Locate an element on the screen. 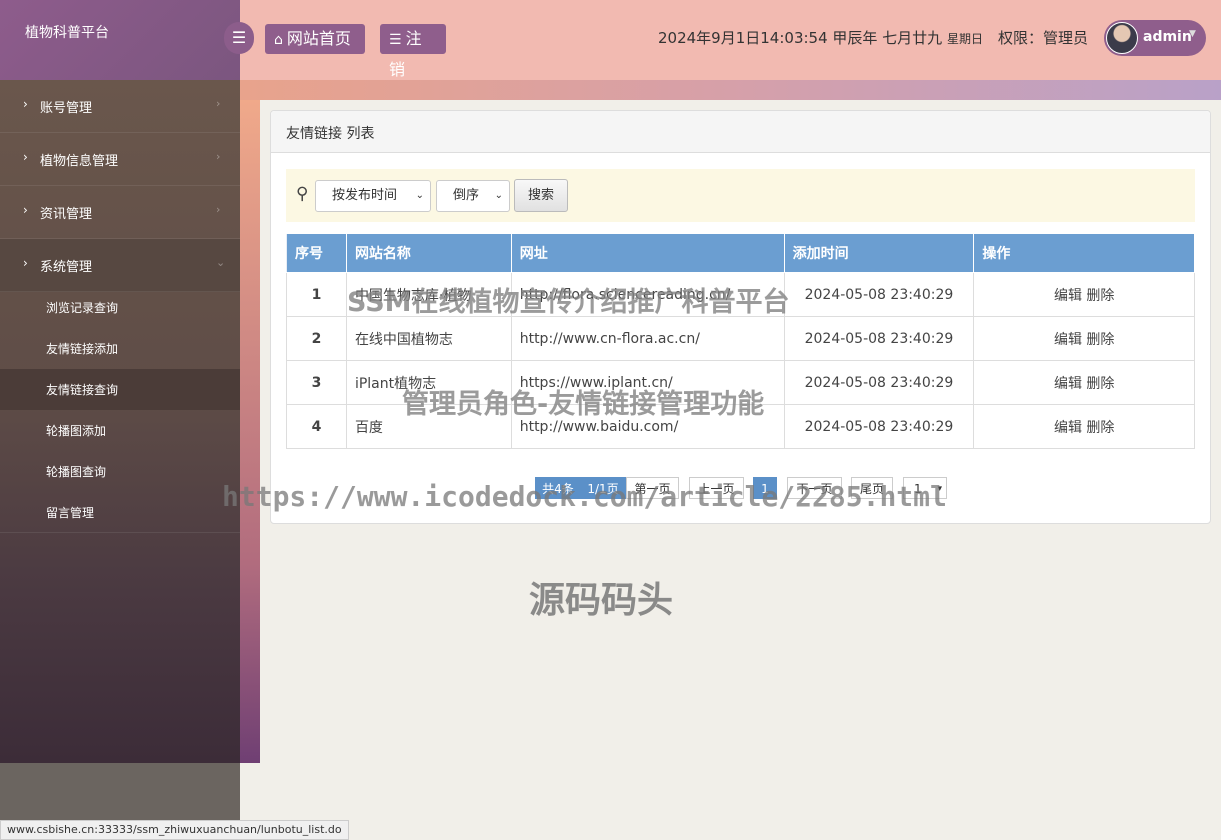 This screenshot has width=1221, height=840. username: admin is located at coordinates (1167, 37).